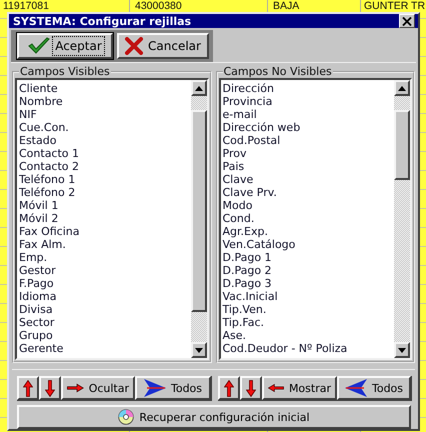 This screenshot has width=426, height=432. Describe the element at coordinates (104, 283) in the screenshot. I see `list-item: F.Pago` at that location.